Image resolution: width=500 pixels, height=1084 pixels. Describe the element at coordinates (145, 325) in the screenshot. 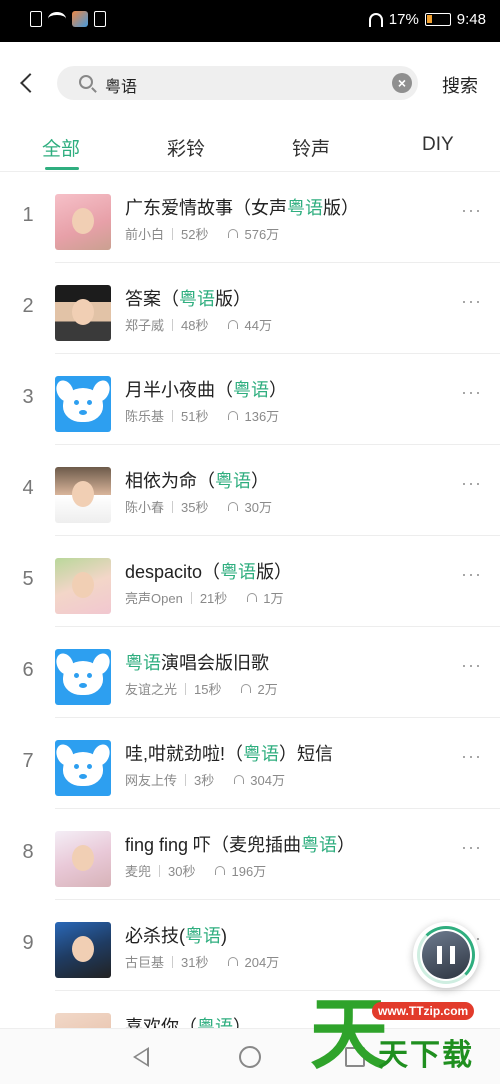

I see `song-artist: 郑子威` at that location.